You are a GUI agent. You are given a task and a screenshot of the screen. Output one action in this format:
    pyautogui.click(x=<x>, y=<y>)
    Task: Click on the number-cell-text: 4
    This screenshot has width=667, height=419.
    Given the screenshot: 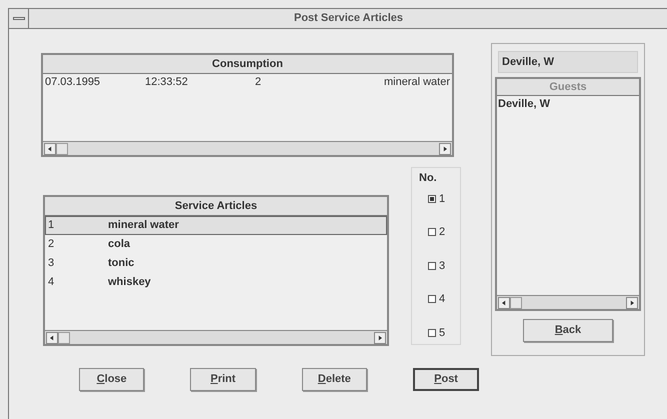 What is the action you would take?
    pyautogui.click(x=52, y=282)
    